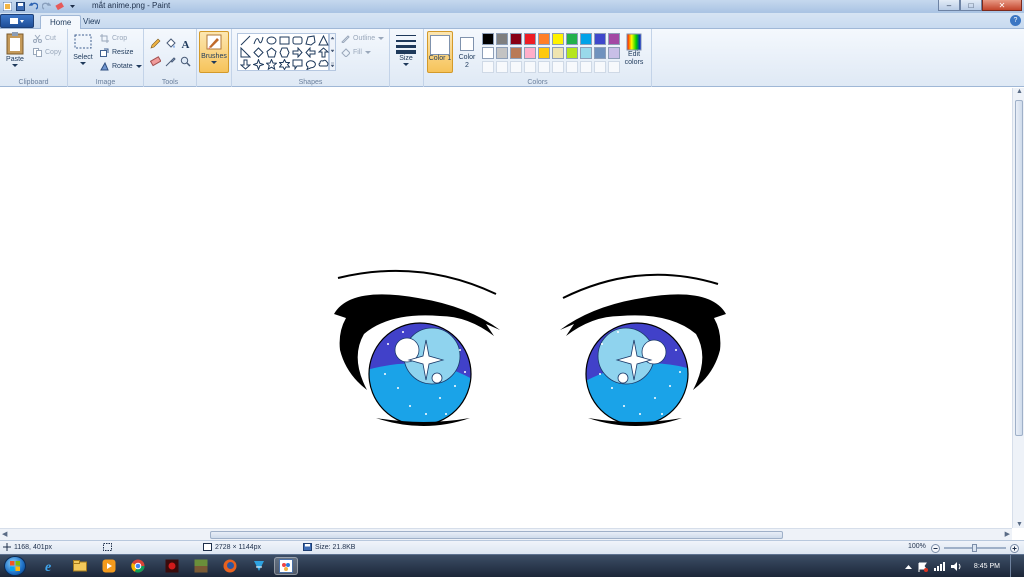  I want to click on five-point-star-shape-icon, so click(271, 64).